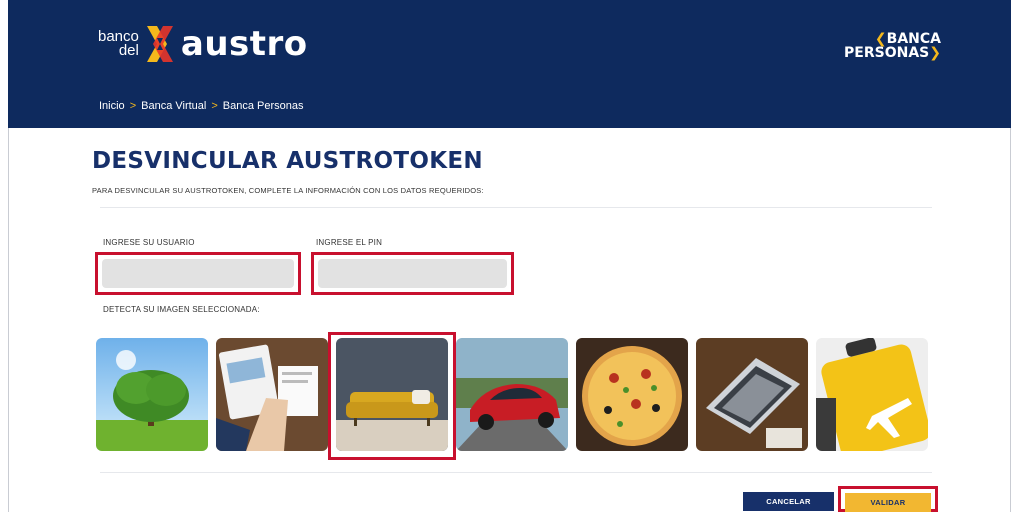 This screenshot has height=512, width=1017. I want to click on business-meeting-icon, so click(272, 394).